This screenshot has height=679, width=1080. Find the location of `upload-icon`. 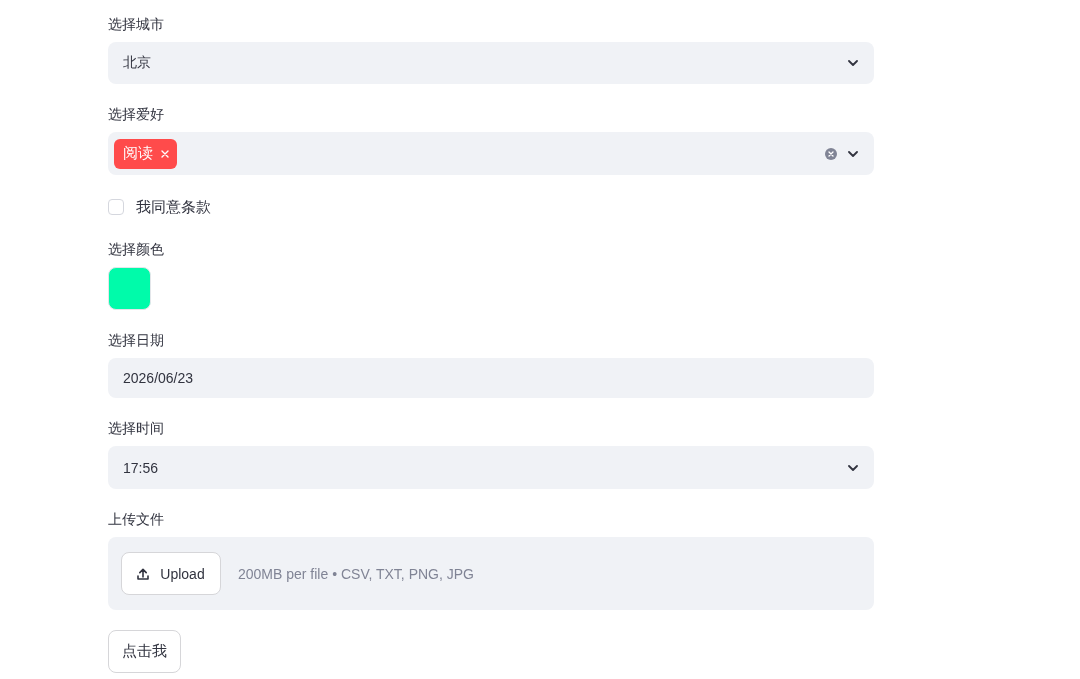

upload-icon is located at coordinates (143, 573).